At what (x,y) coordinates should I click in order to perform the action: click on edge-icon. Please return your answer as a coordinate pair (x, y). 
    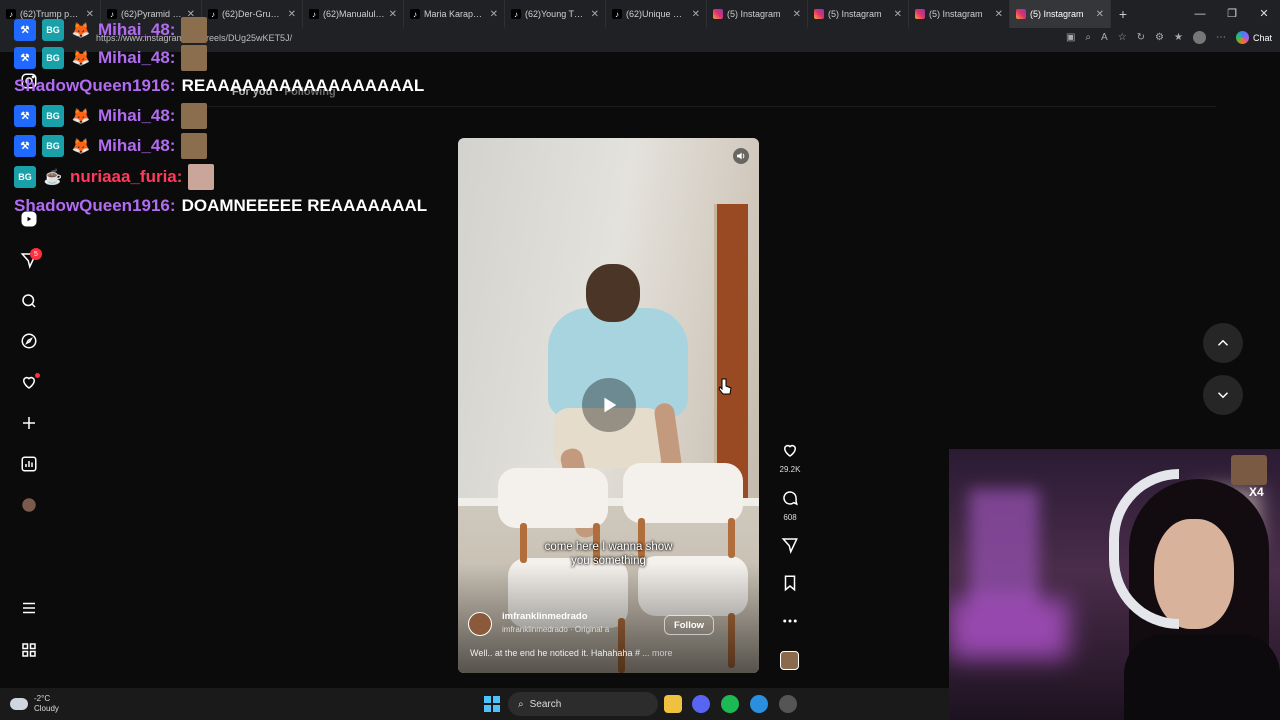
    Looking at the image, I should click on (759, 704).